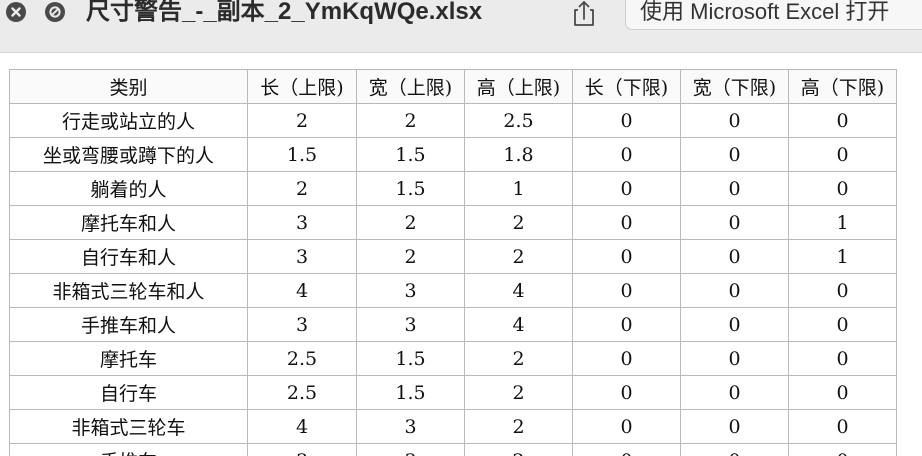 The image size is (922, 456). What do you see at coordinates (128, 358) in the screenshot?
I see `table-cell: 摩托车` at bounding box center [128, 358].